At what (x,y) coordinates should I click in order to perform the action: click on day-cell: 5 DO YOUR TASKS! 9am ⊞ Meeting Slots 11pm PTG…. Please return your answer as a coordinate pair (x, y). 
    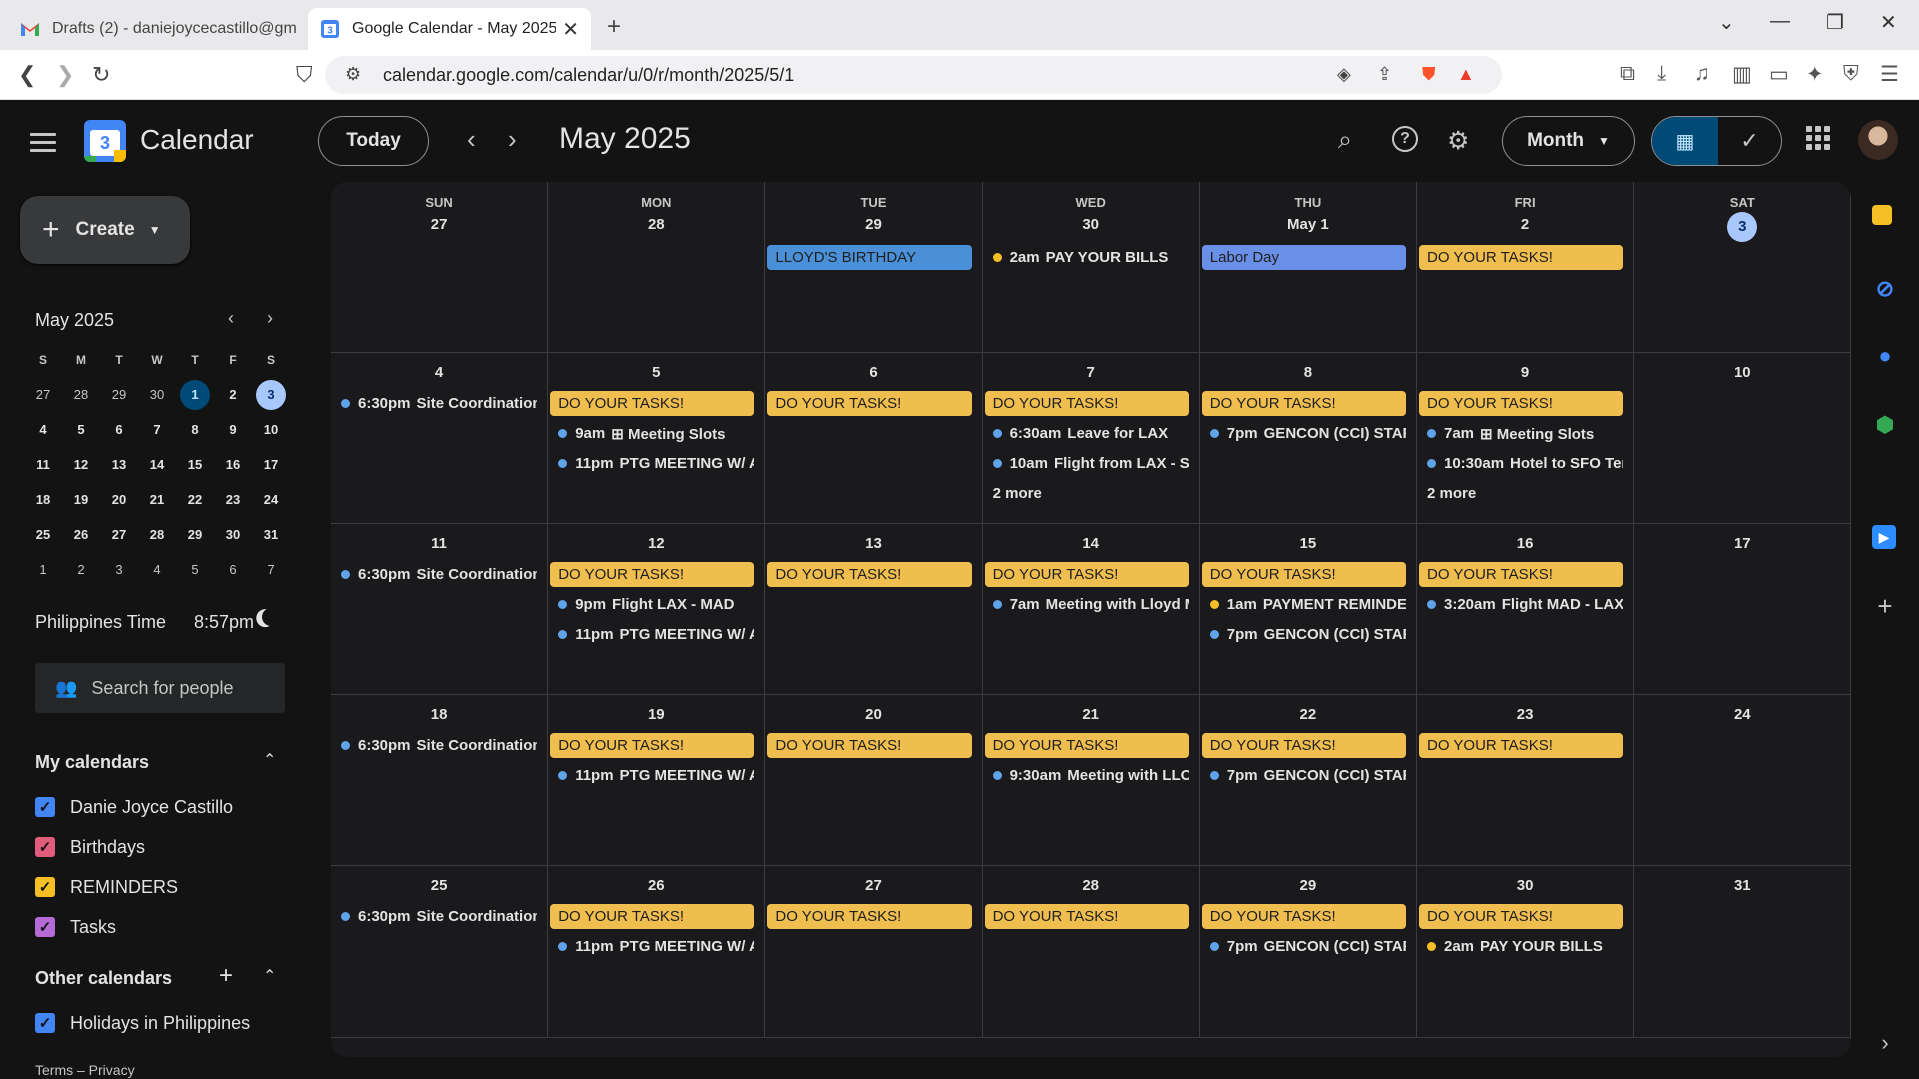
    Looking at the image, I should click on (657, 438).